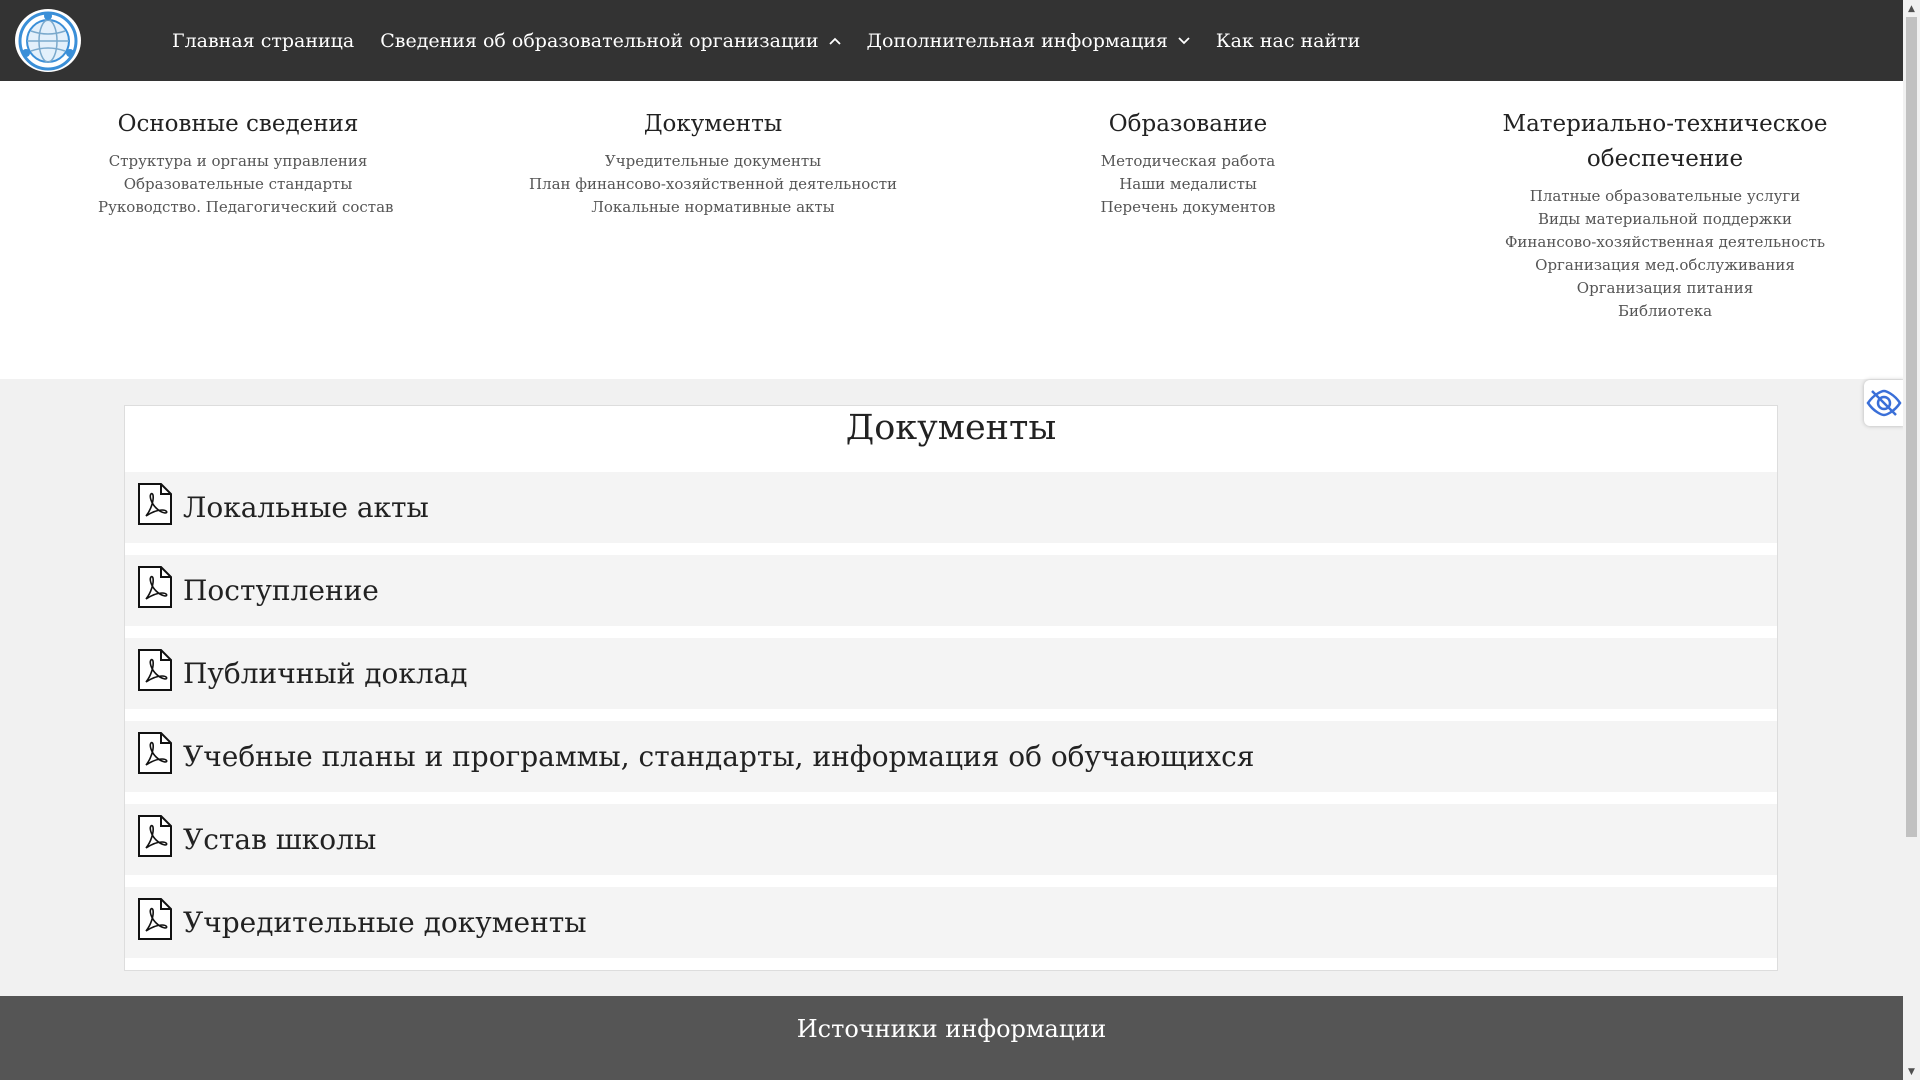 The image size is (1920, 1080). What do you see at coordinates (1017, 40) in the screenshot?
I see `nav-additional-info-label: Дополнительная информация` at bounding box center [1017, 40].